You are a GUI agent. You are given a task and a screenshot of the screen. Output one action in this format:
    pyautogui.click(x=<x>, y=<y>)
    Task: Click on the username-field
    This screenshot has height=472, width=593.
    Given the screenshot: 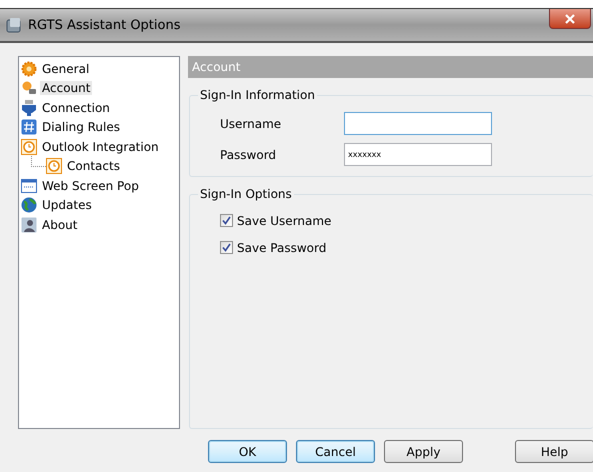 What is the action you would take?
    pyautogui.click(x=418, y=123)
    